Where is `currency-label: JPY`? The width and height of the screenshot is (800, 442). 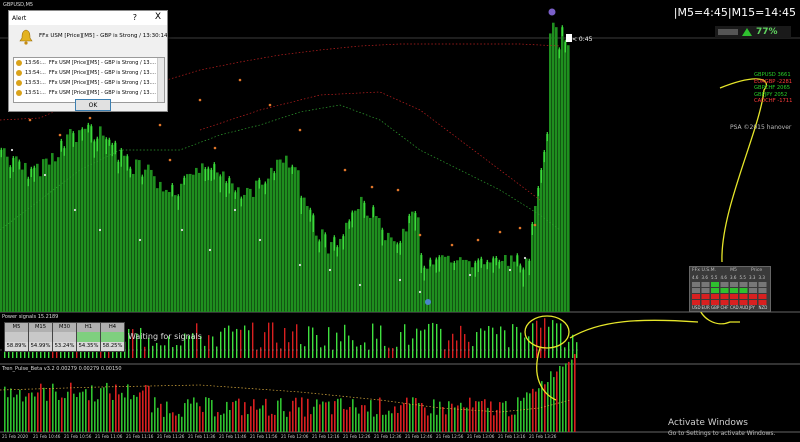 currency-label: JPY is located at coordinates (752, 307).